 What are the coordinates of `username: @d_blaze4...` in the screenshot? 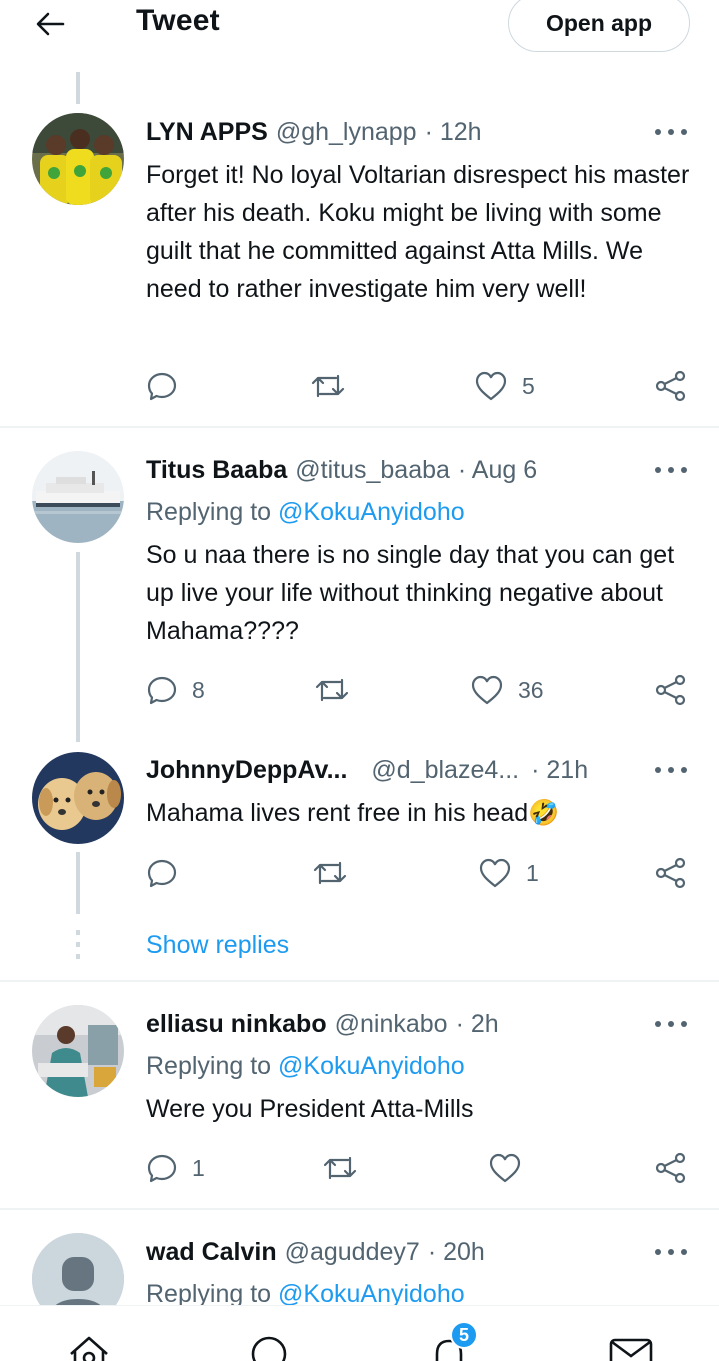 It's located at (445, 770).